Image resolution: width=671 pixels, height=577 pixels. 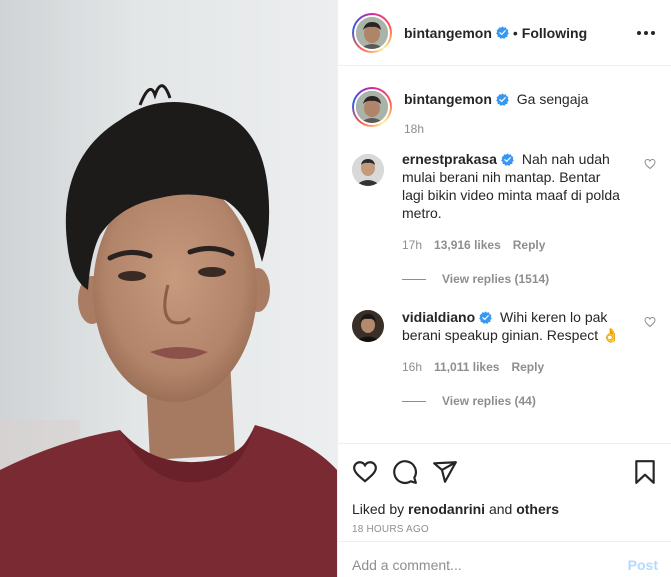 I want to click on view-replies-button: View replies (44), so click(x=530, y=401).